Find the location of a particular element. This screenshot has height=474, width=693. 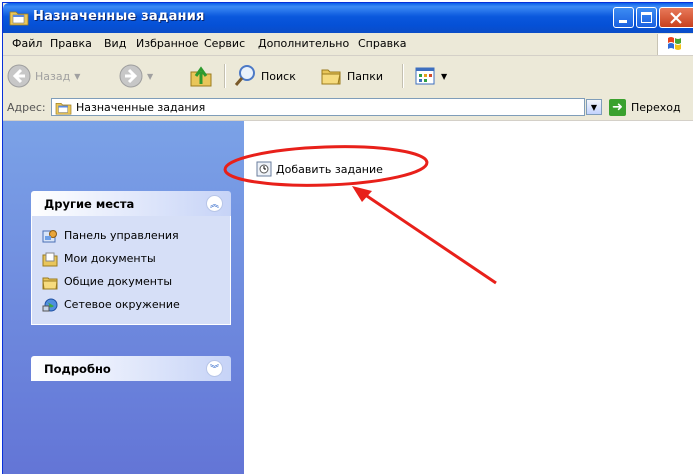

minimize-icon is located at coordinates (623, 21).